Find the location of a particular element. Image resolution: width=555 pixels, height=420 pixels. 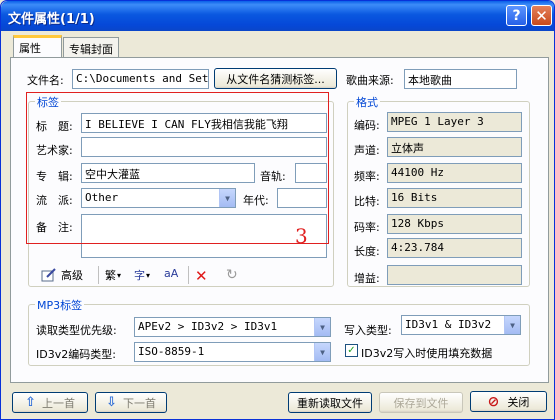

traditional-convert-button: 繁 ▾ is located at coordinates (113, 275).